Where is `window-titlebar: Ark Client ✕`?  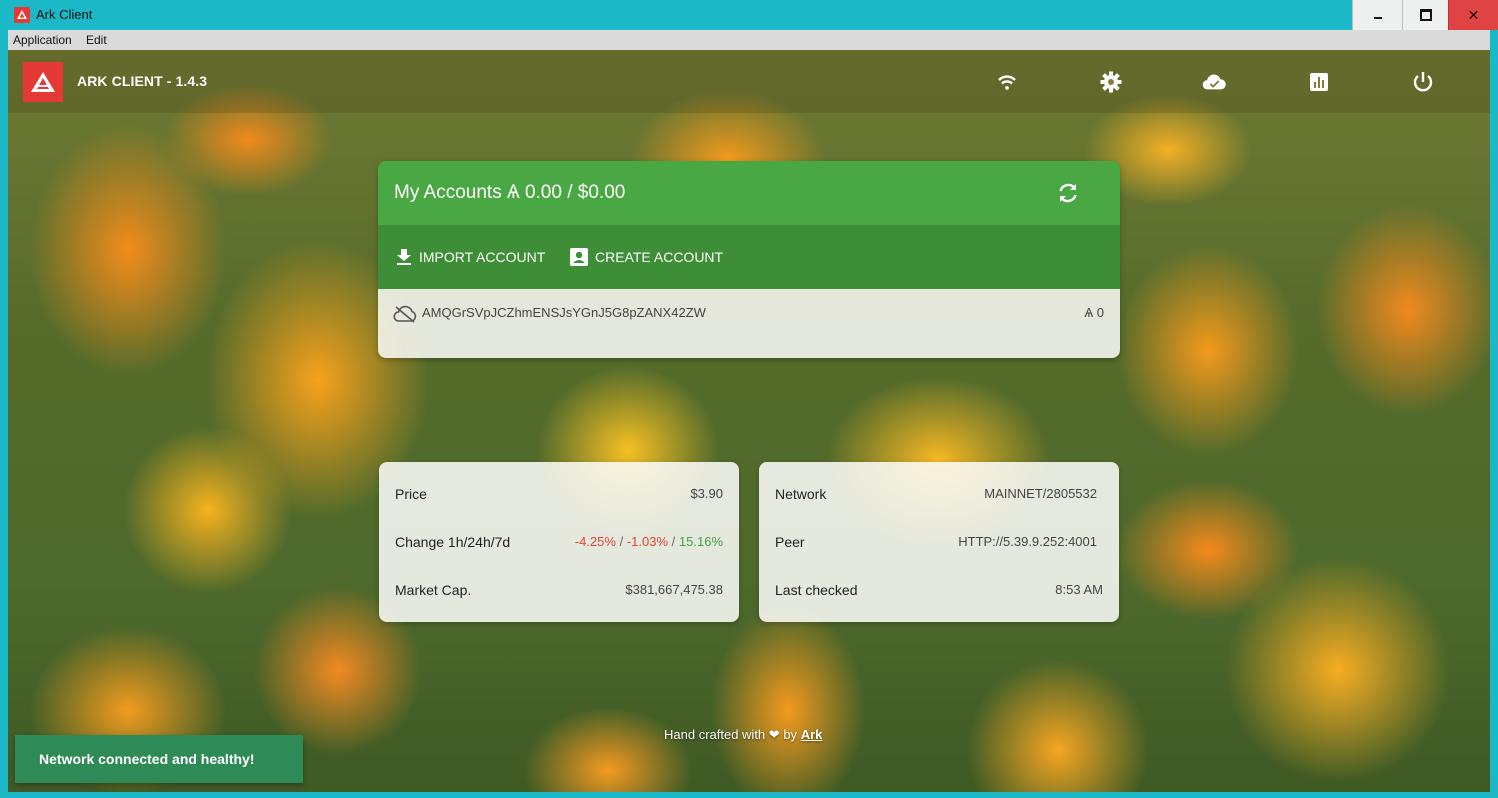 window-titlebar: Ark Client ✕ is located at coordinates (749, 15).